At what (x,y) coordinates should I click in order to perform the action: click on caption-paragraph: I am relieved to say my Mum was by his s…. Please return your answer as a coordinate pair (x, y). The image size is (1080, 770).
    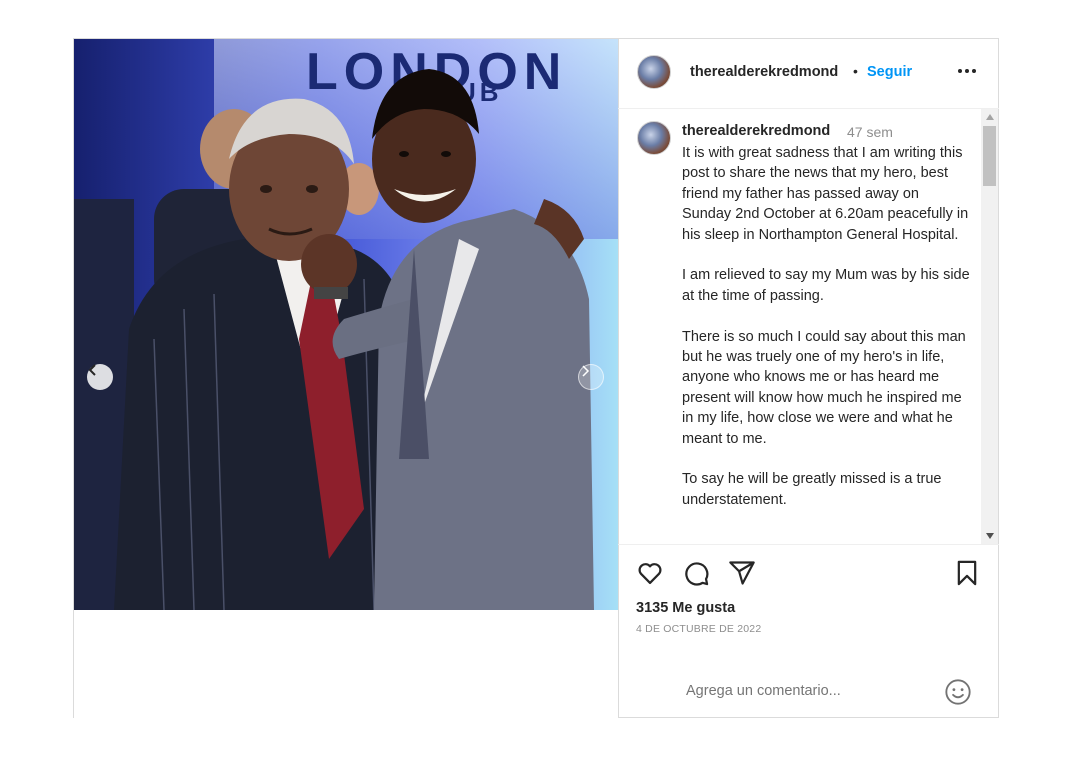
    Looking at the image, I should click on (826, 285).